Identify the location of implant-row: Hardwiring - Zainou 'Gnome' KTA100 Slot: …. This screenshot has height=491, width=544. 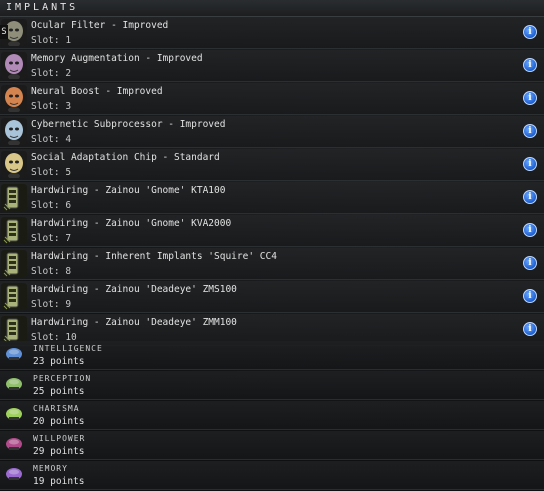
(272, 198).